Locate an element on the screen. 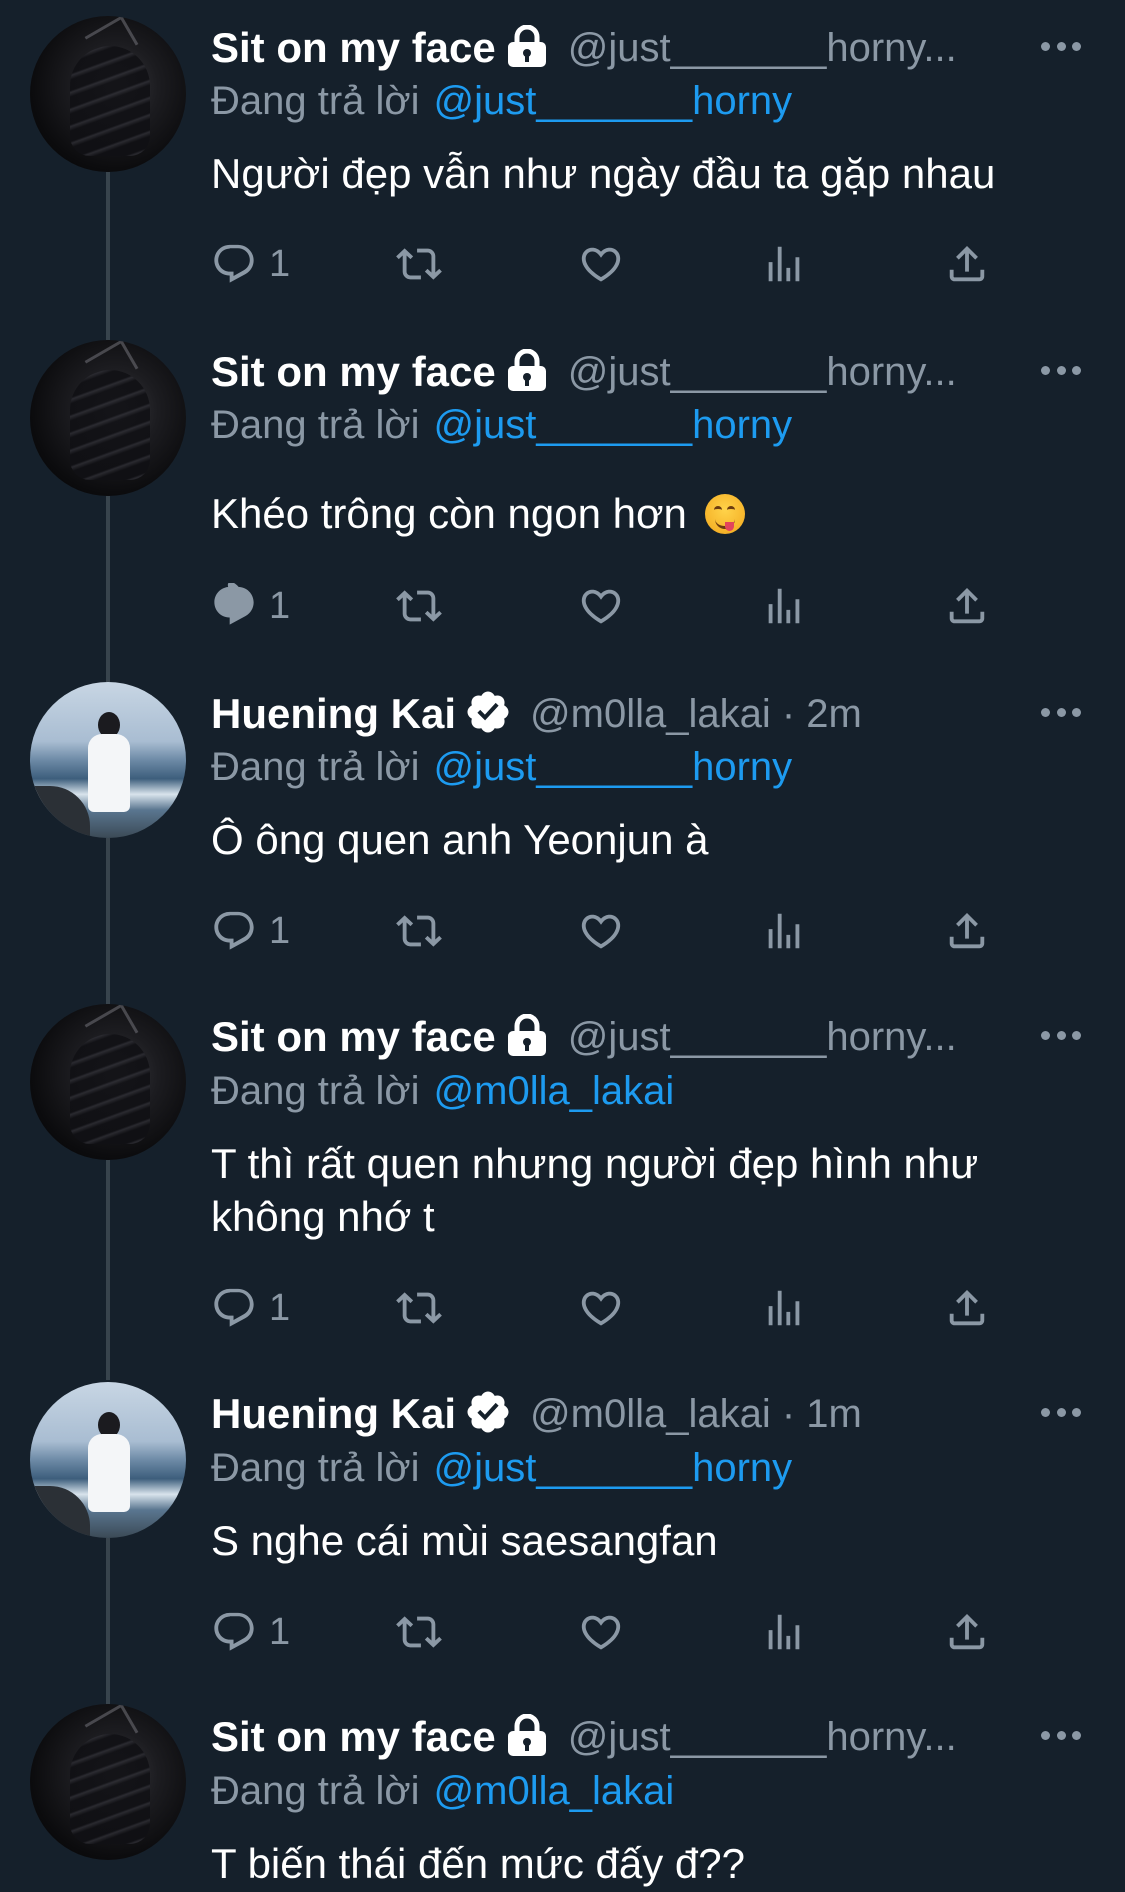 The image size is (1125, 1892). tweet-text: S nghe cái mùi saesangfan is located at coordinates (464, 1540).